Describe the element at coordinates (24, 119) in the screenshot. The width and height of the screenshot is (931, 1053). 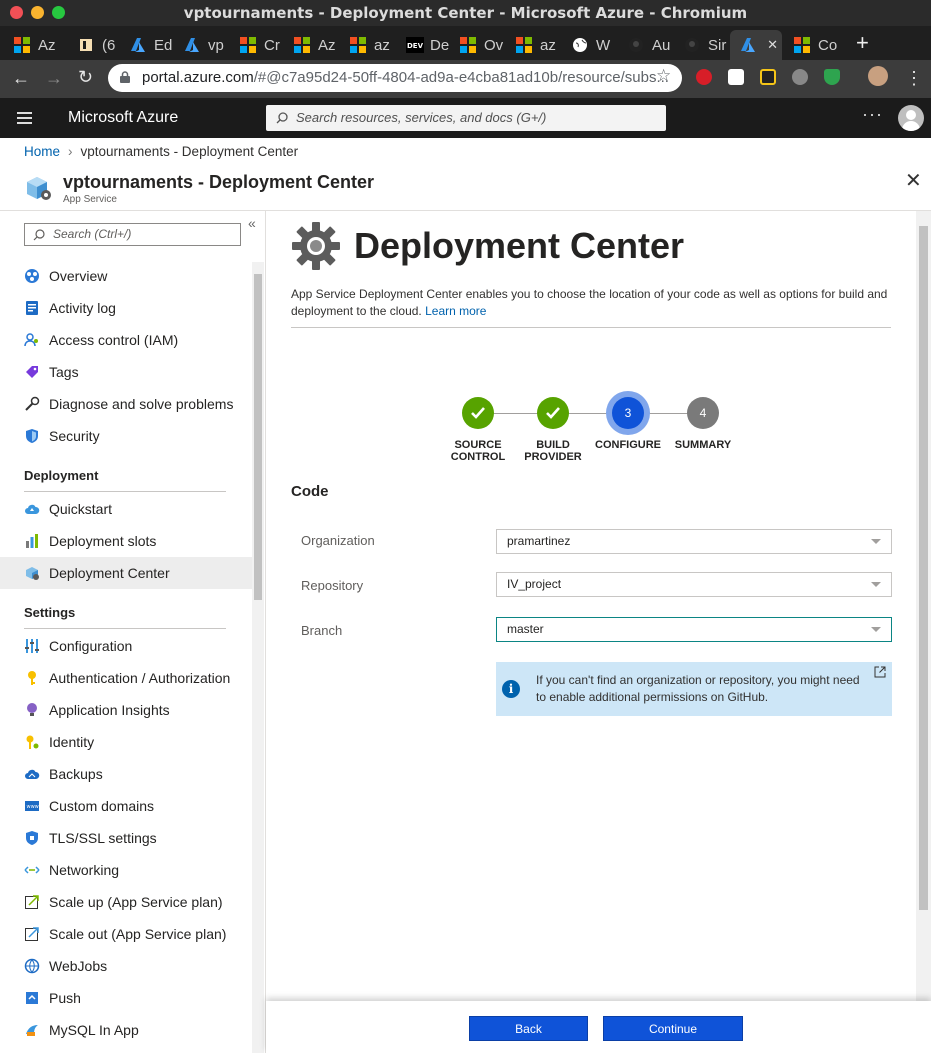
I see `hamburger-menu-icon` at that location.